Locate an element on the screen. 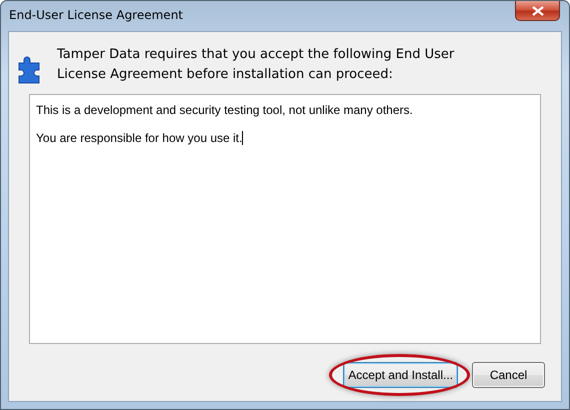 This screenshot has height=410, width=570. license-paragraph: You are responsible for how you use it. is located at coordinates (139, 138).